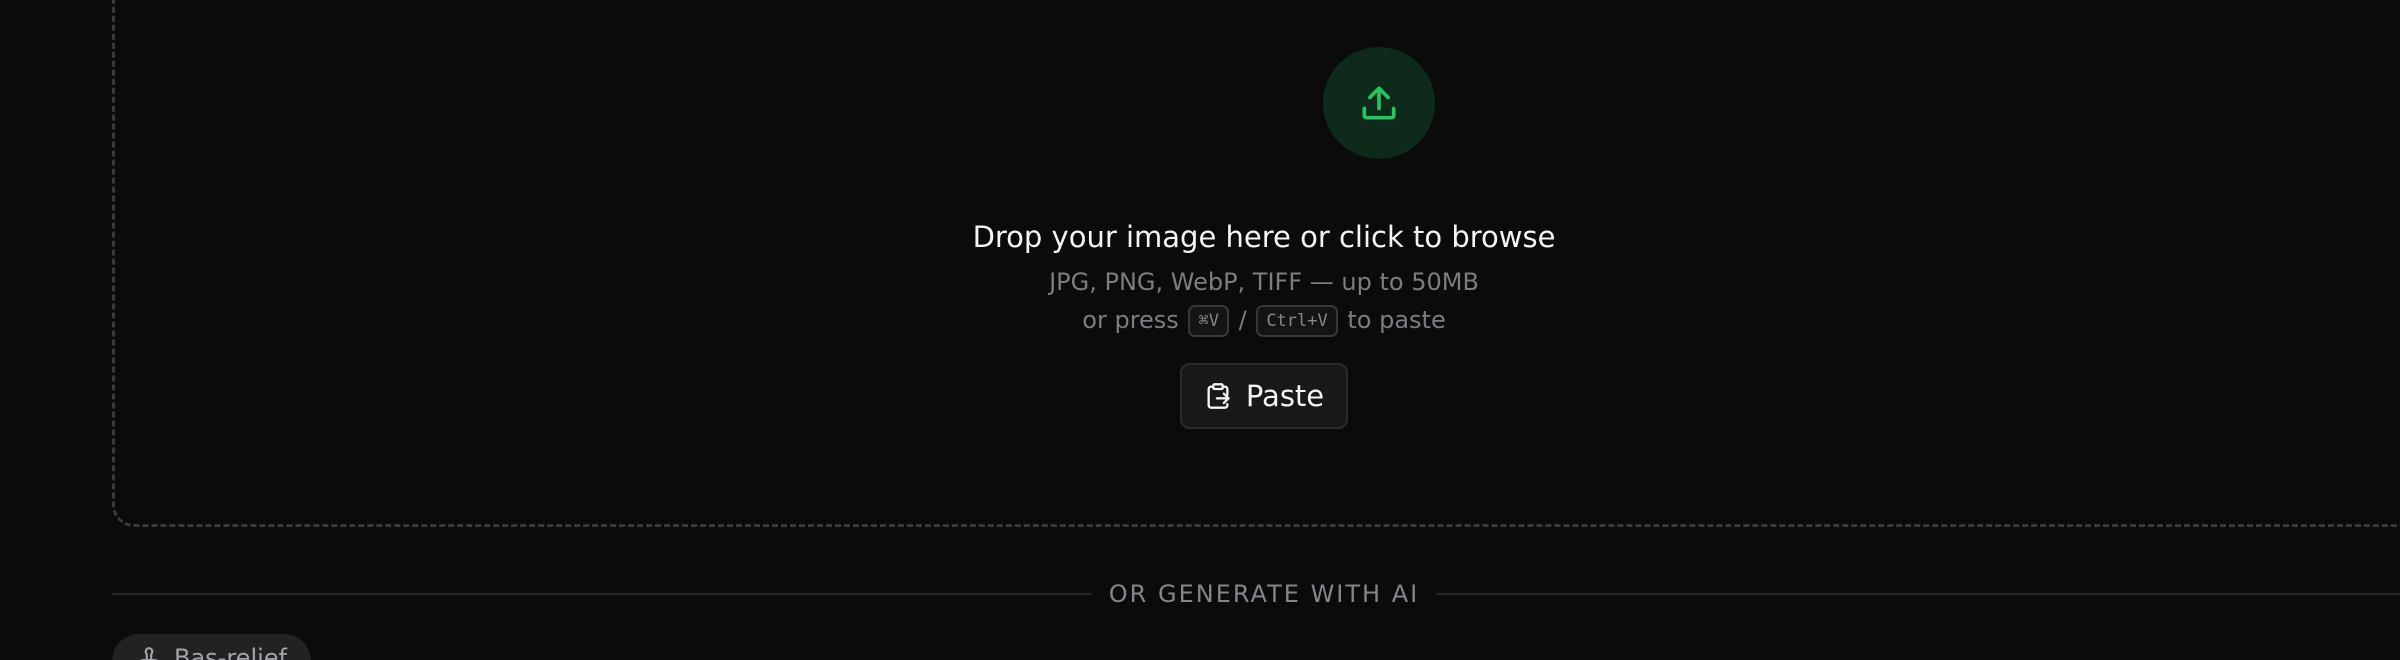  Describe the element at coordinates (1130, 320) in the screenshot. I see `paste-hint-prefix: or press` at that location.